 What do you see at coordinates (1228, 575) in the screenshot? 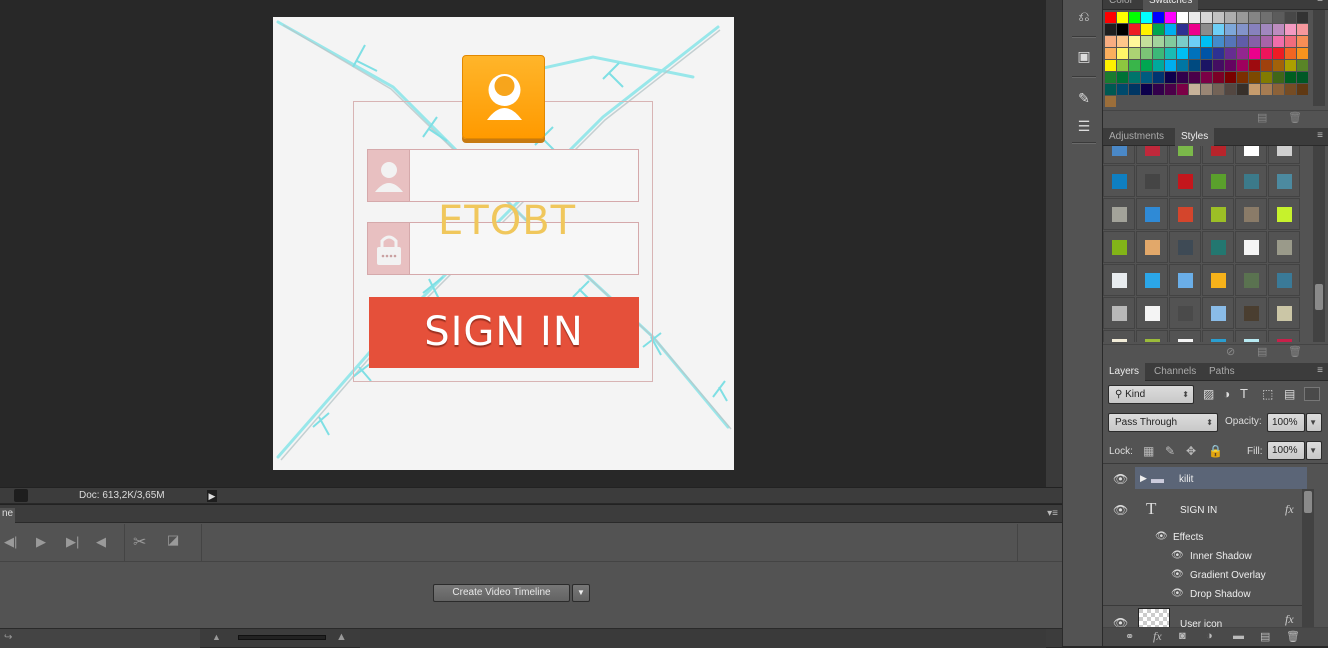
I see `effect-gradient-overlay: Gradient Overlay` at bounding box center [1228, 575].